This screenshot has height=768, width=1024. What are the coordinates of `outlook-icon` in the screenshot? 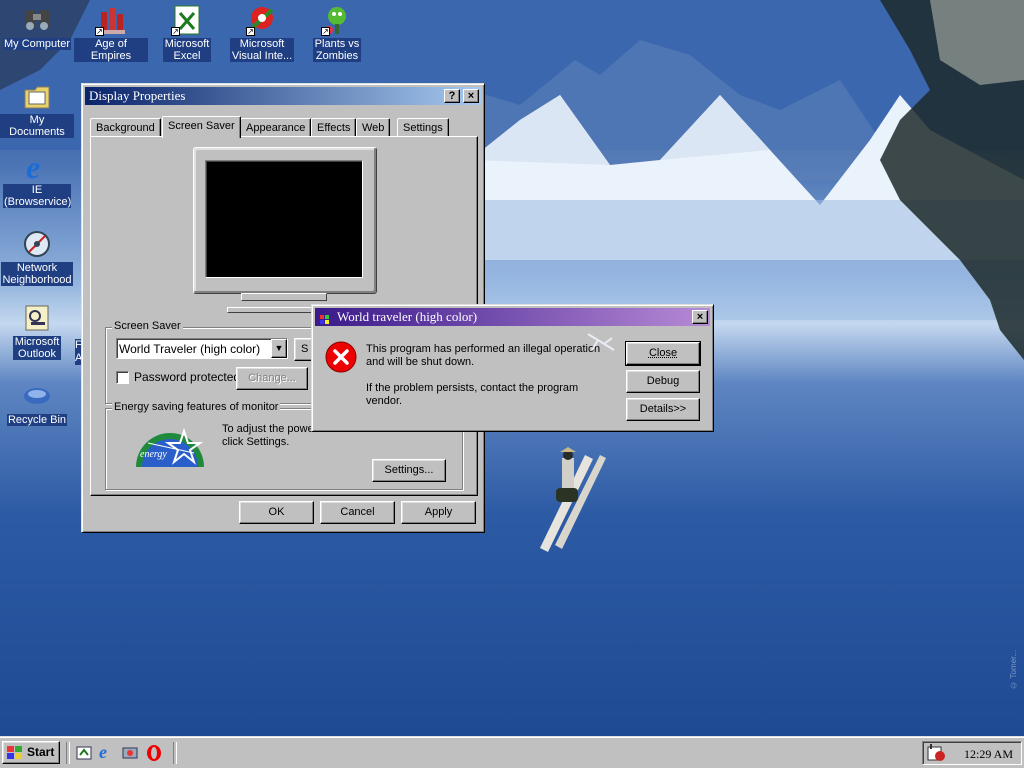 It's located at (37, 318).